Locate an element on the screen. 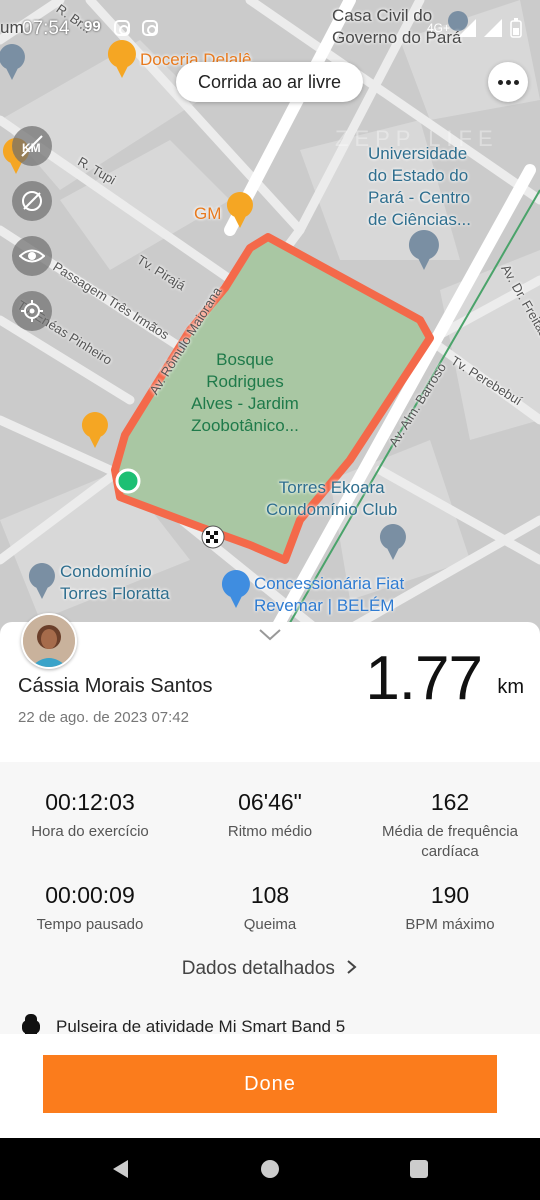 The width and height of the screenshot is (540, 1200). hide-icon is located at coordinates (32, 201).